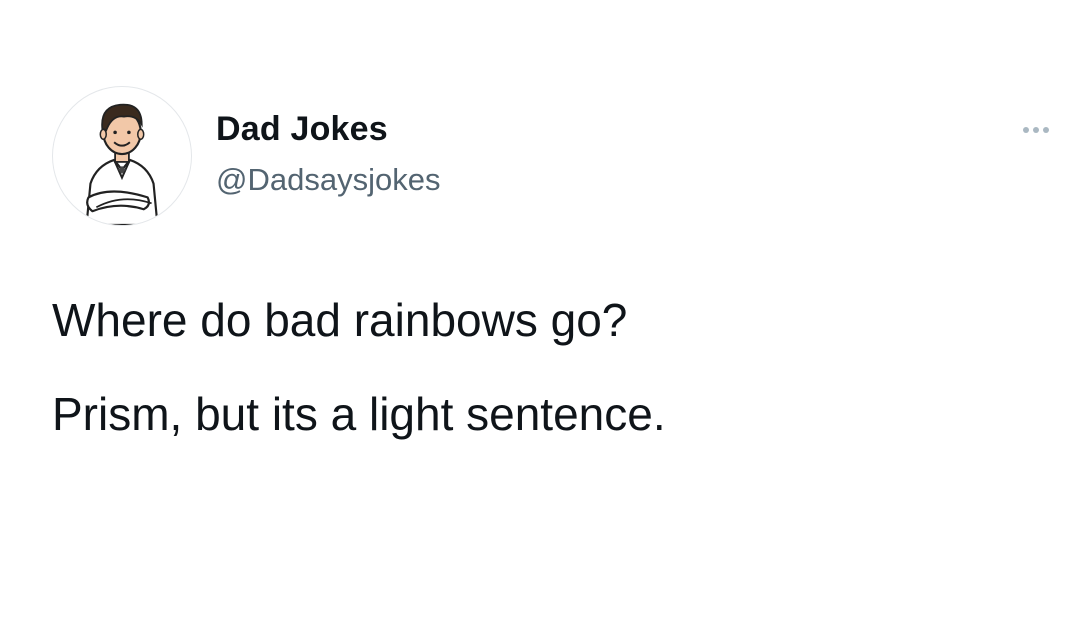 The image size is (1080, 626). I want to click on avatar-man-icon, so click(122, 164).